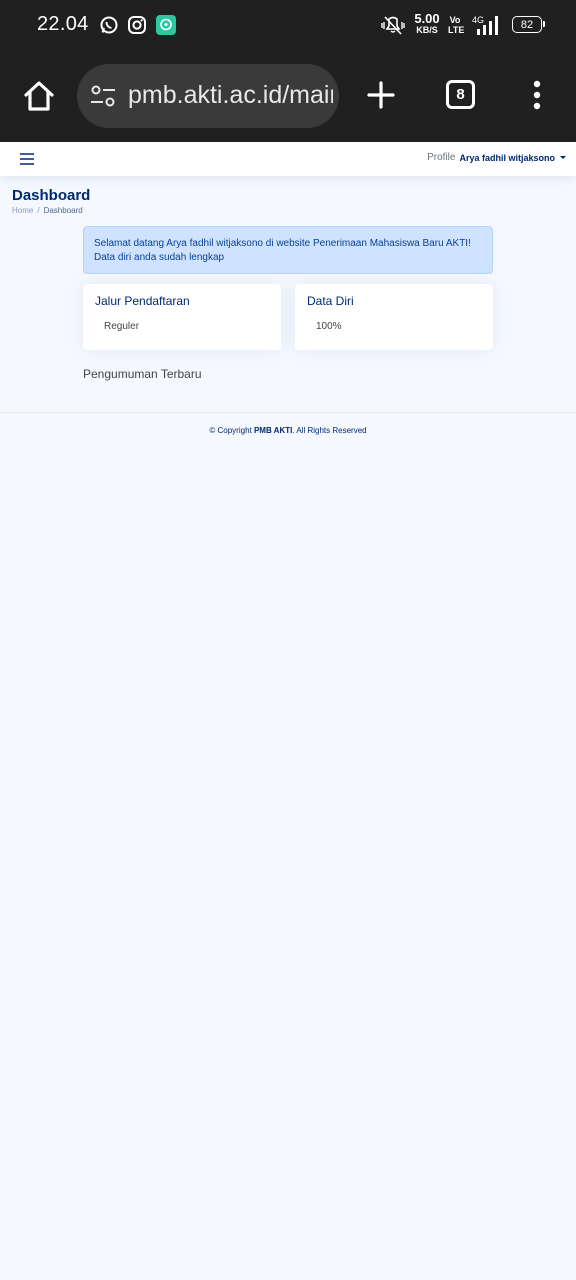 The height and width of the screenshot is (1280, 576). Describe the element at coordinates (427, 23) in the screenshot. I see `net-speed: 5.00 KB/S` at that location.